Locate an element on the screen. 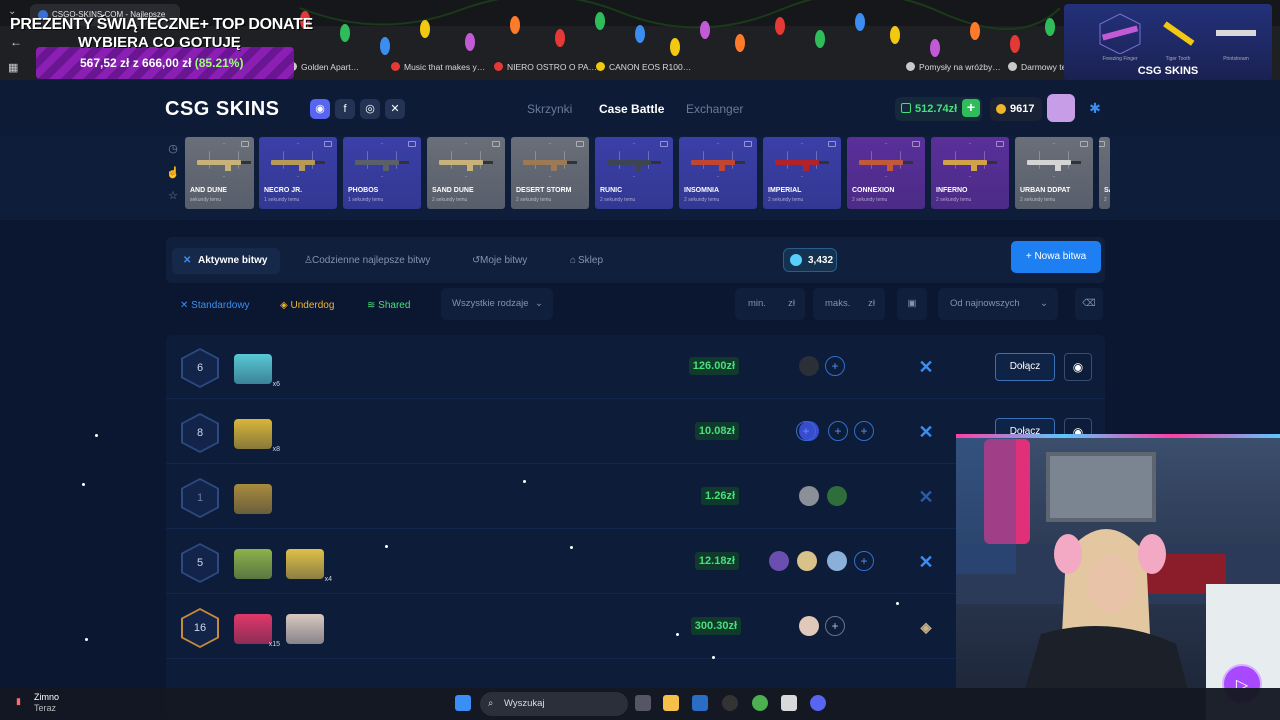 The width and height of the screenshot is (1280, 720). live-drop-card: DESERT STORM 2 sekundy temu is located at coordinates (550, 173).